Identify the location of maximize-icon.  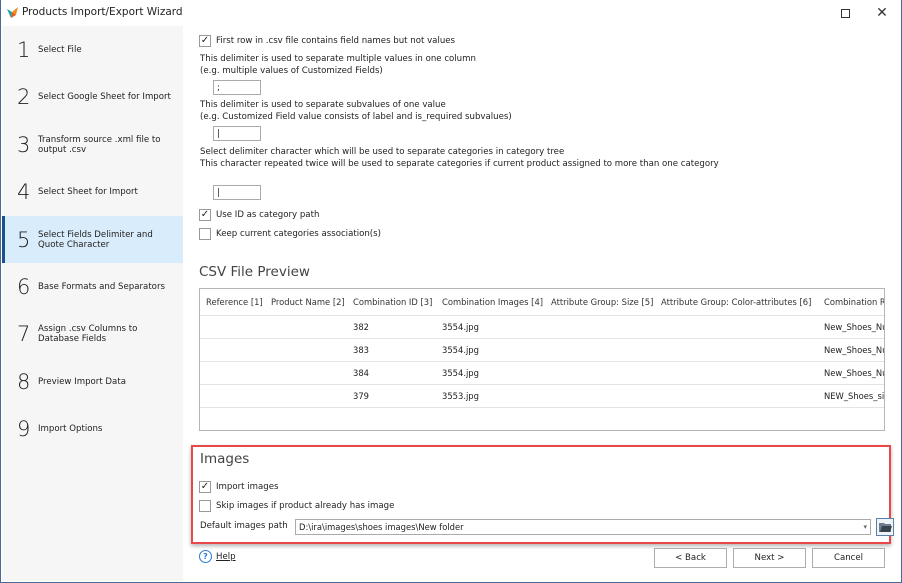
(845, 13).